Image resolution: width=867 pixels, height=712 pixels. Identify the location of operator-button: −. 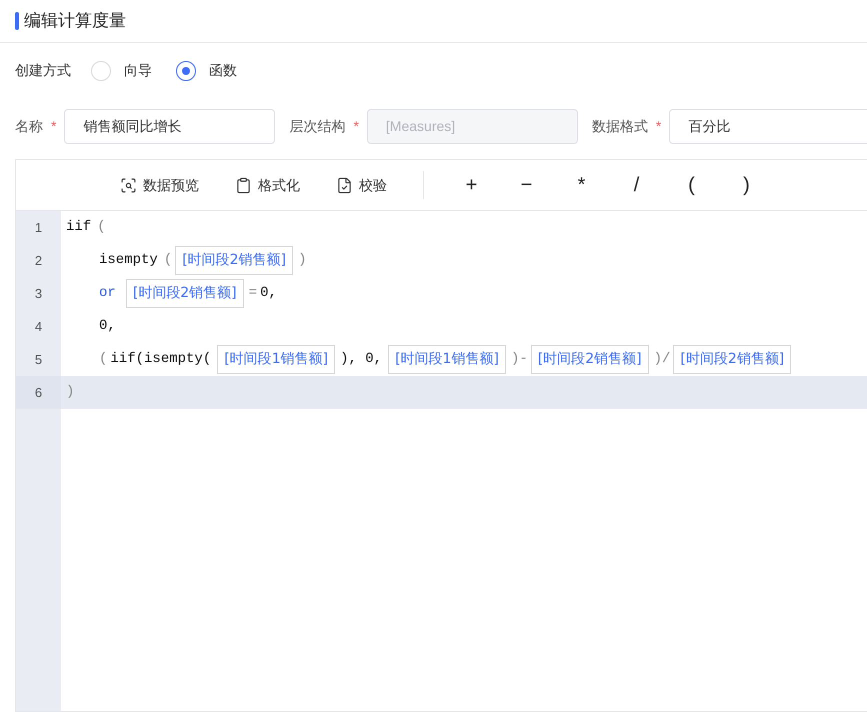
(526, 185).